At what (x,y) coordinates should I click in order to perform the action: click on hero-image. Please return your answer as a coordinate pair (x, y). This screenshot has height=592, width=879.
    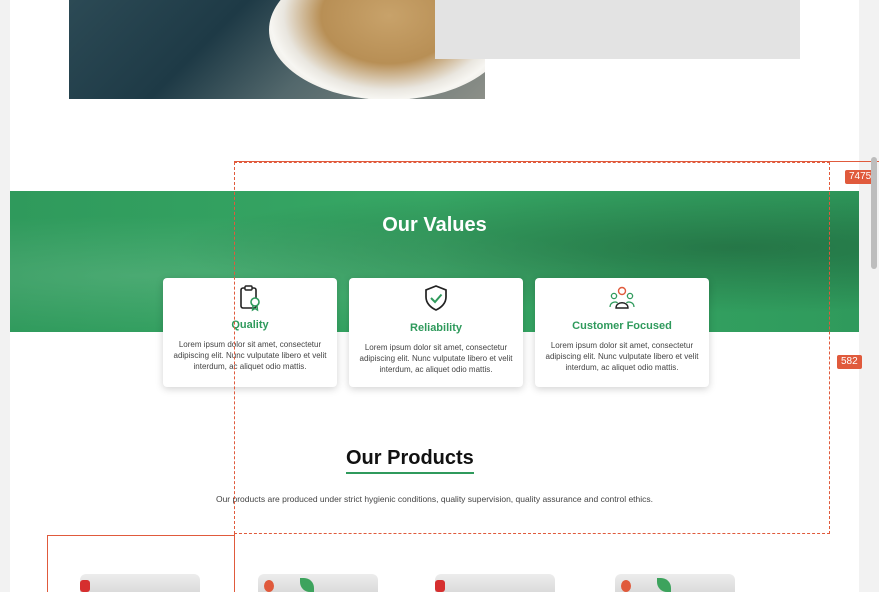
    Looking at the image, I should click on (277, 49).